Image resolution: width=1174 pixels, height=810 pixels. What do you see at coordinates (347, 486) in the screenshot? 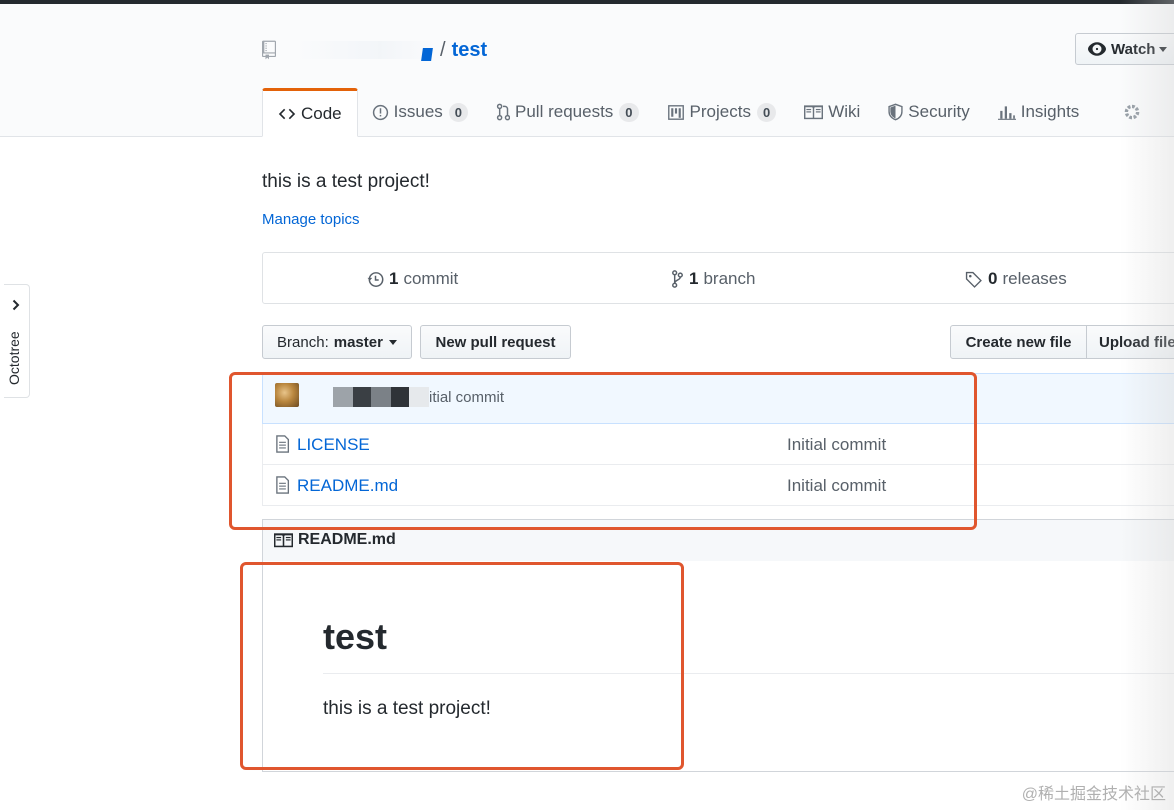
I see `file-link-readme: README.md` at bounding box center [347, 486].